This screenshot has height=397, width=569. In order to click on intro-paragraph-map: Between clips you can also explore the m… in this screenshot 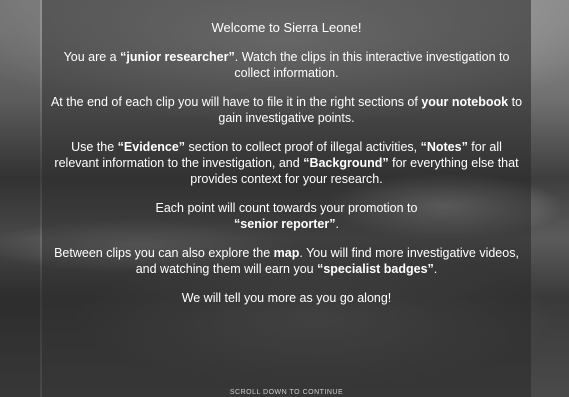, I will do `click(286, 261)`.